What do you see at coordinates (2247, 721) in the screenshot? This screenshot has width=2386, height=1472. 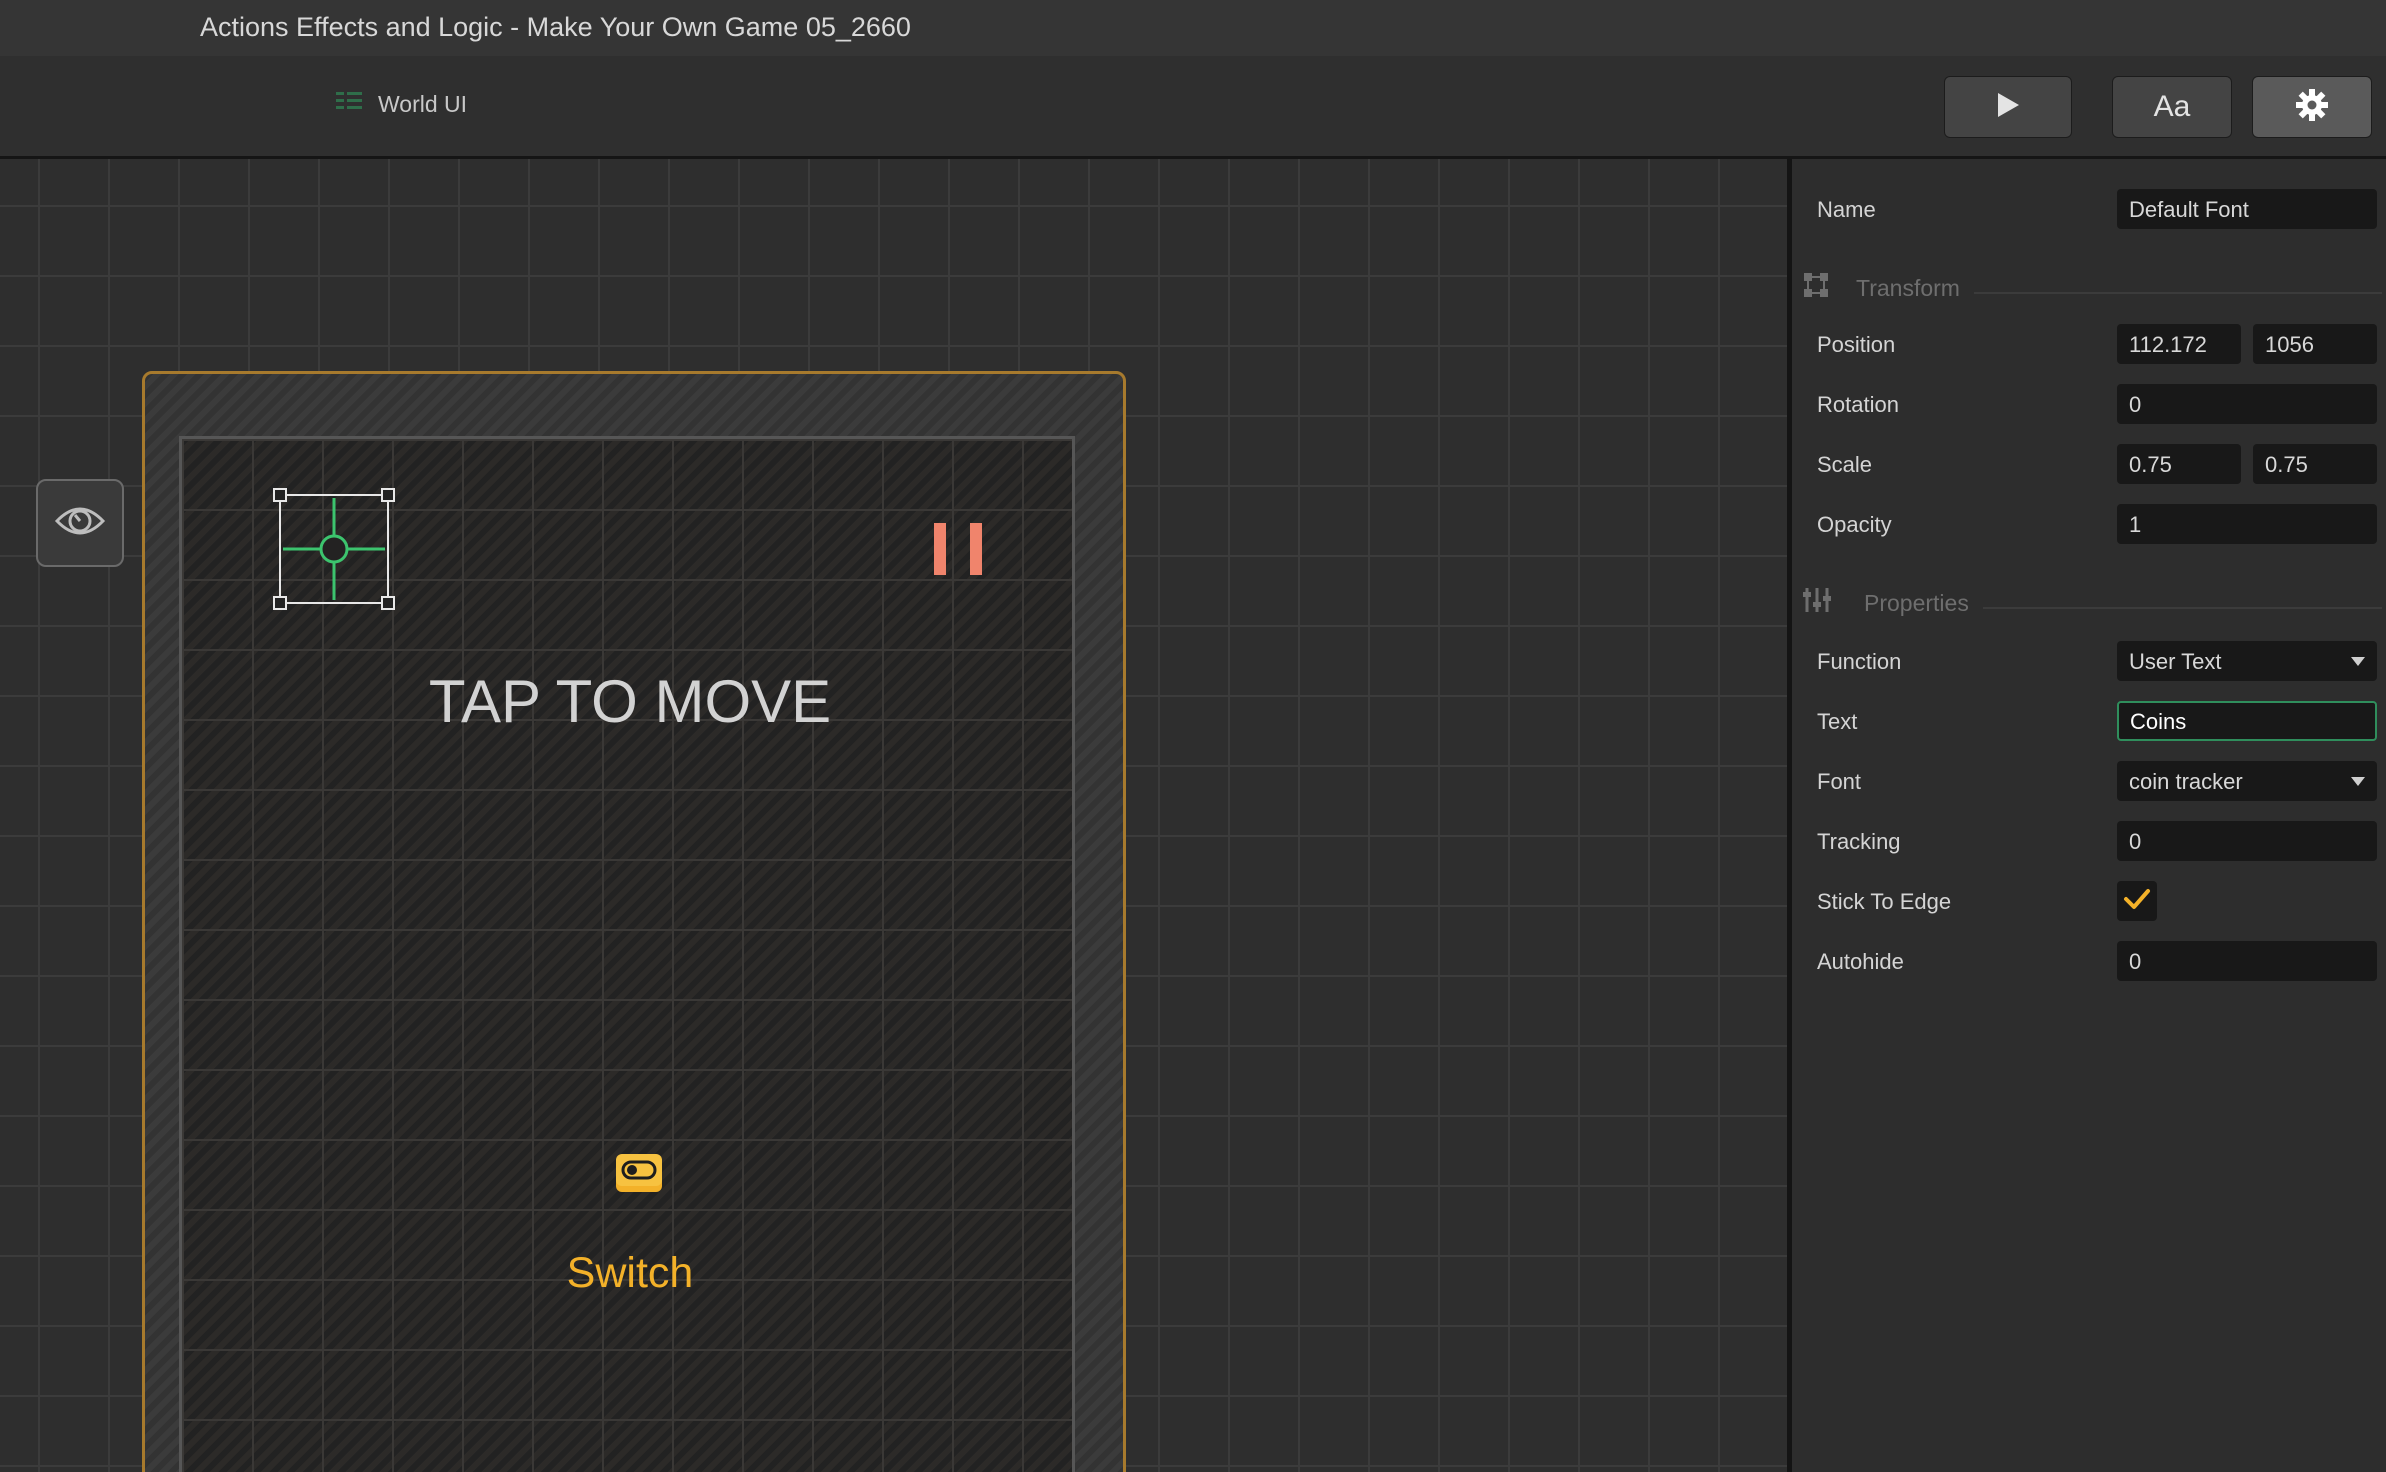 I see `text-field: Coins` at bounding box center [2247, 721].